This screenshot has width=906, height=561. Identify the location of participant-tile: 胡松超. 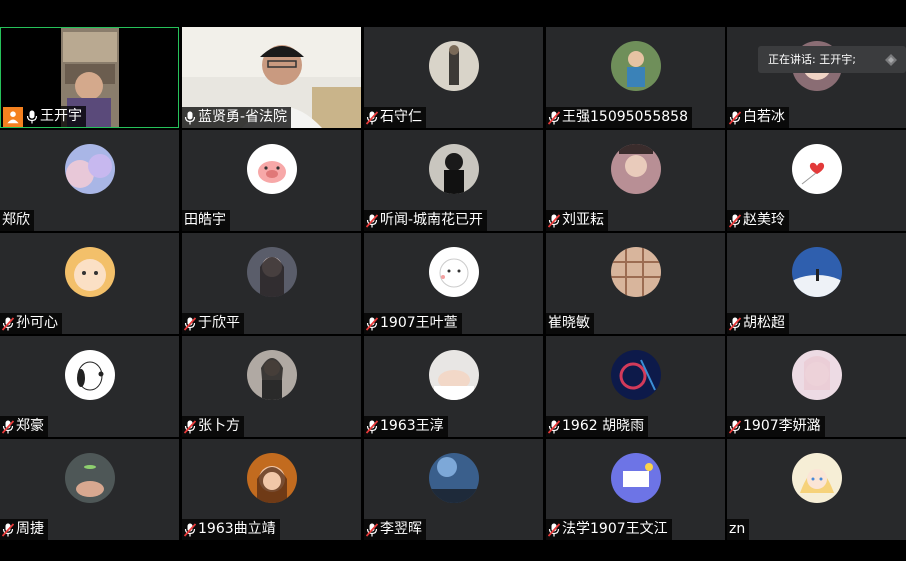
(816, 283).